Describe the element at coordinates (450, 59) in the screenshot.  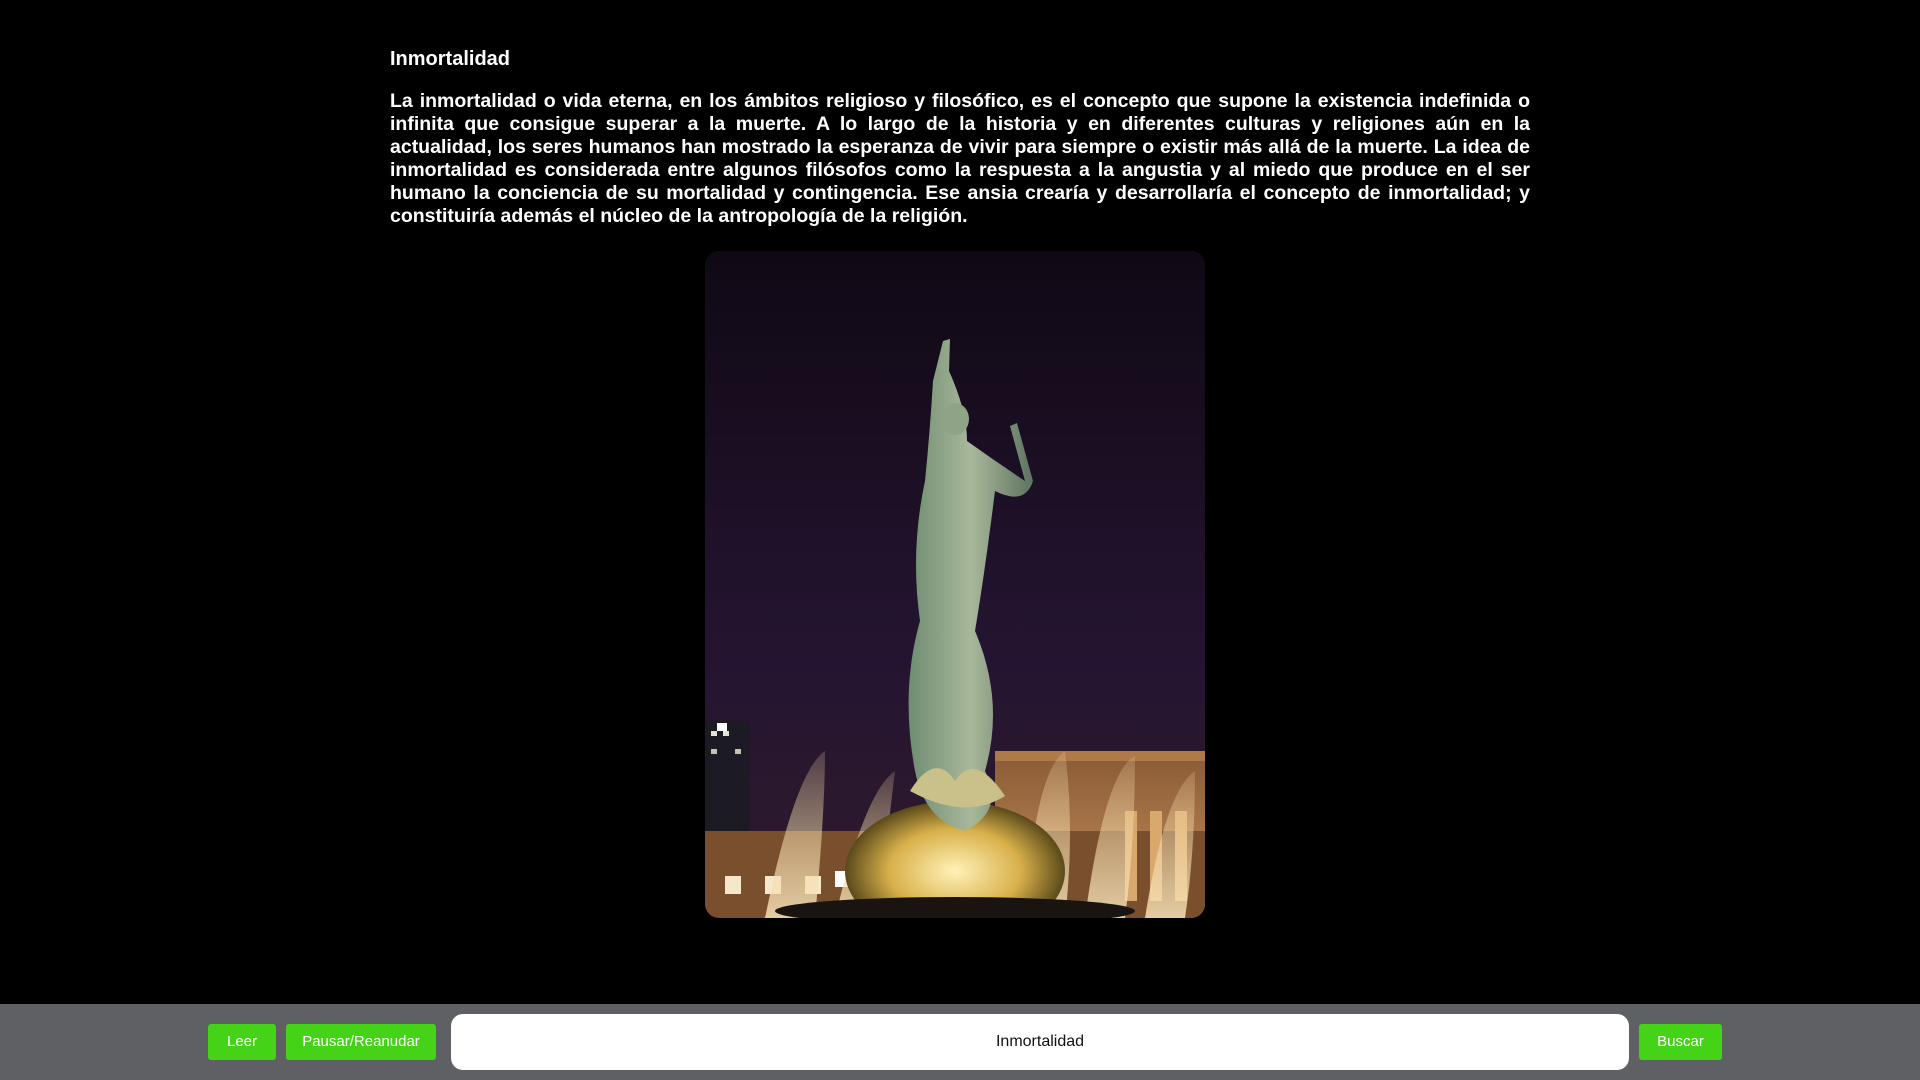
I see `article-title: Inmortalidad` at that location.